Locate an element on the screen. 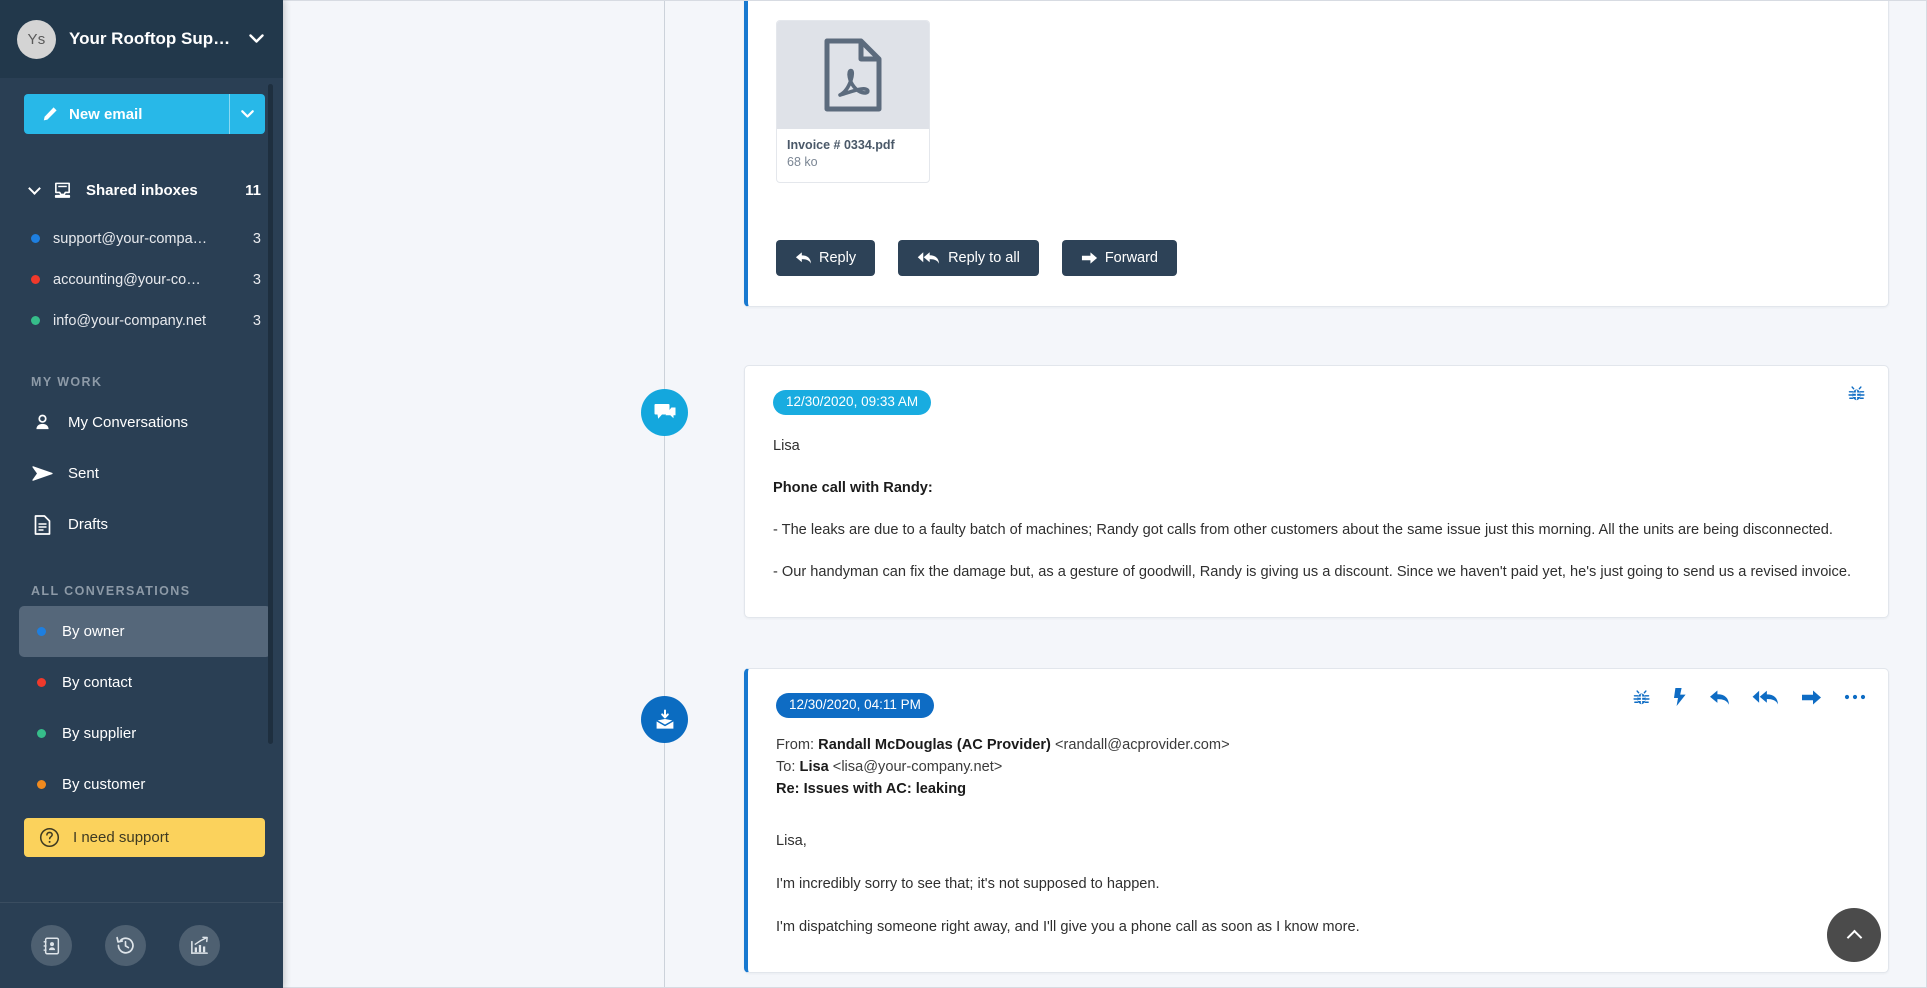 This screenshot has height=988, width=1927. new-email-button-group: New email is located at coordinates (144, 114).